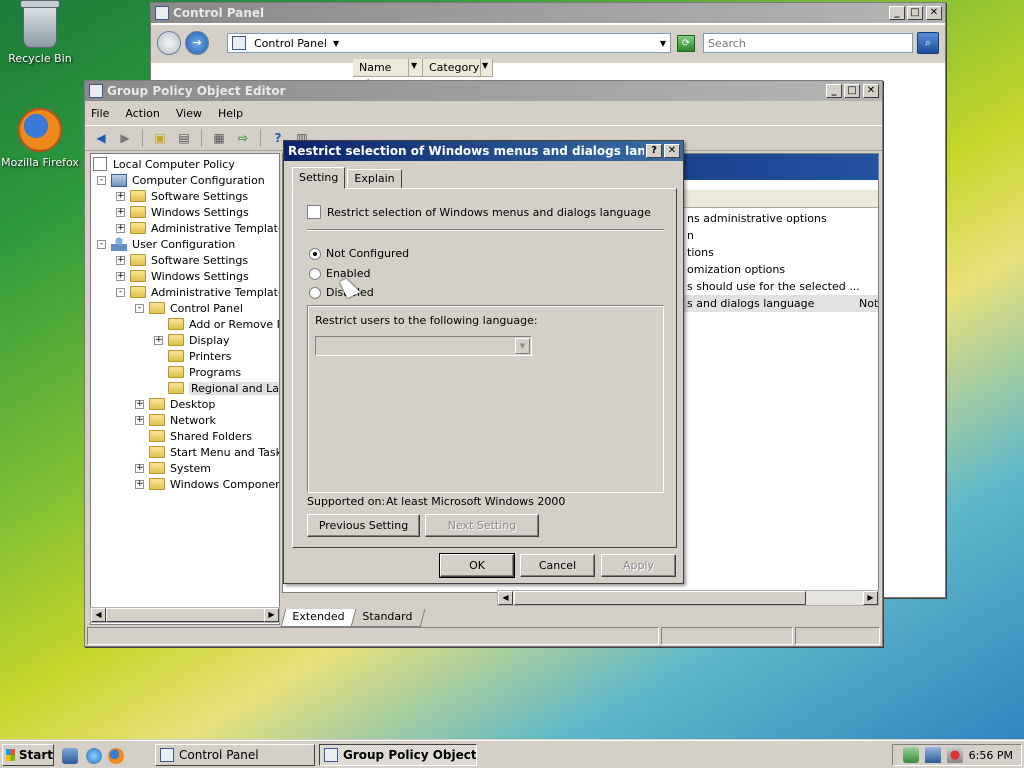 Image resolution: width=1024 pixels, height=768 pixels. I want to click on menu-help: Help, so click(230, 113).